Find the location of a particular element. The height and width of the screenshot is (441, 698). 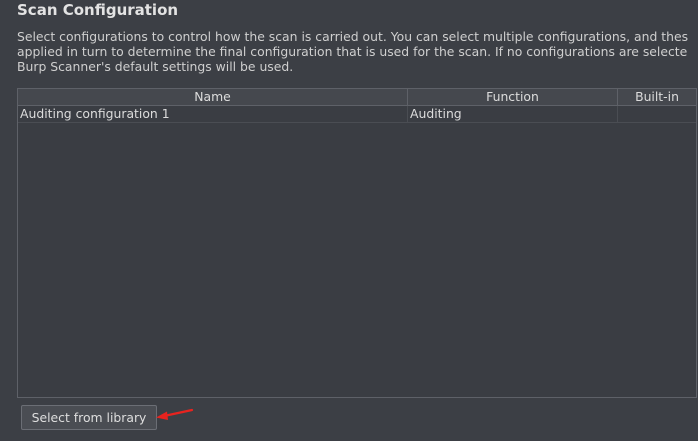

annotation-arrow-icon is located at coordinates (175, 414).